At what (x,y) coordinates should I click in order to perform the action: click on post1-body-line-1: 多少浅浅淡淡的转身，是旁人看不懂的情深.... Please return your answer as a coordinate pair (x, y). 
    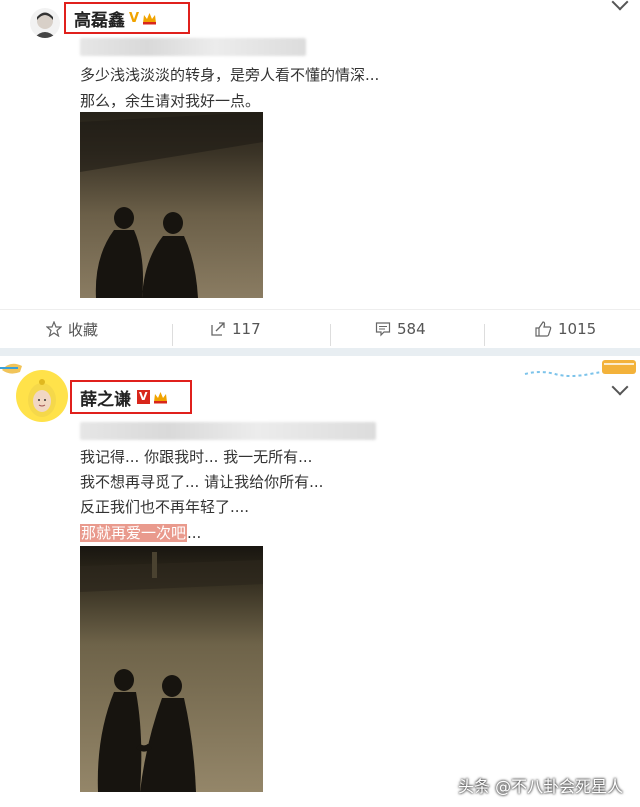
    Looking at the image, I should click on (230, 75).